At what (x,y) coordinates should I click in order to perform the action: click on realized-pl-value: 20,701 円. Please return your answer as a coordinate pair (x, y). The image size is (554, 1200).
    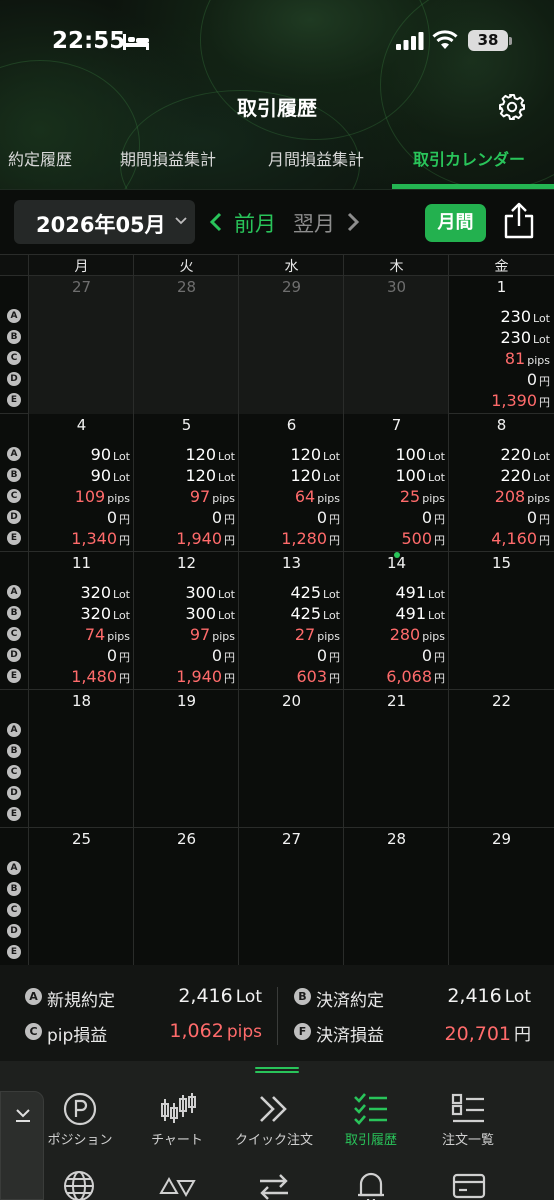
    Looking at the image, I should click on (487, 1034).